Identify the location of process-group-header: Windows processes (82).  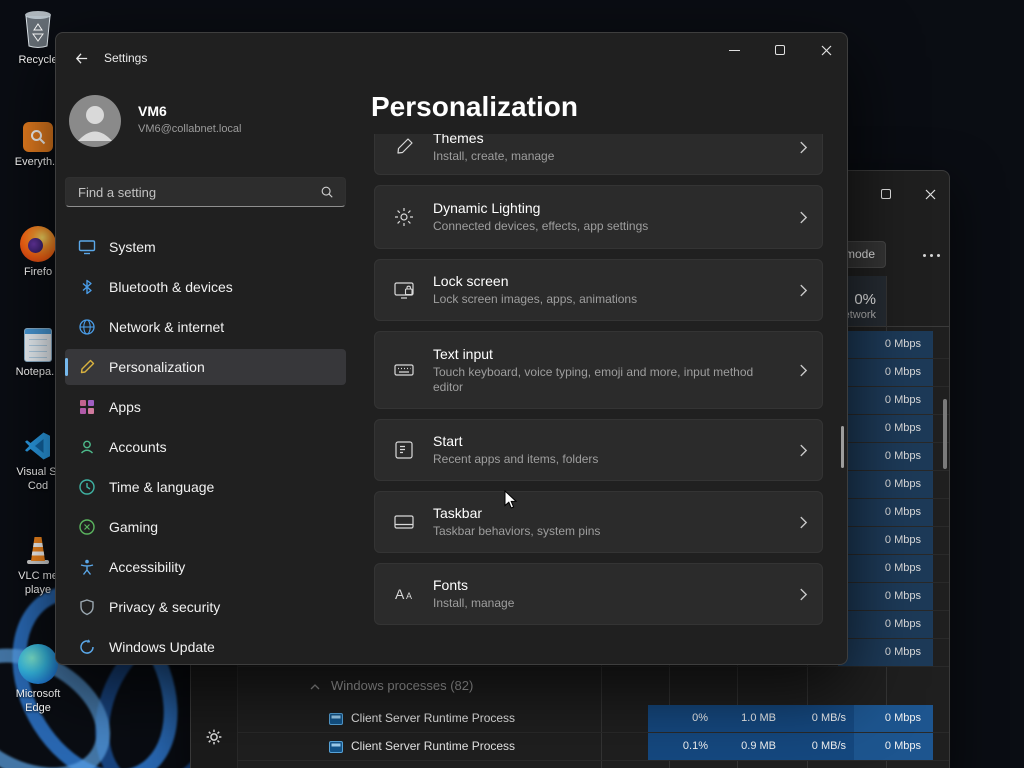
(593, 686).